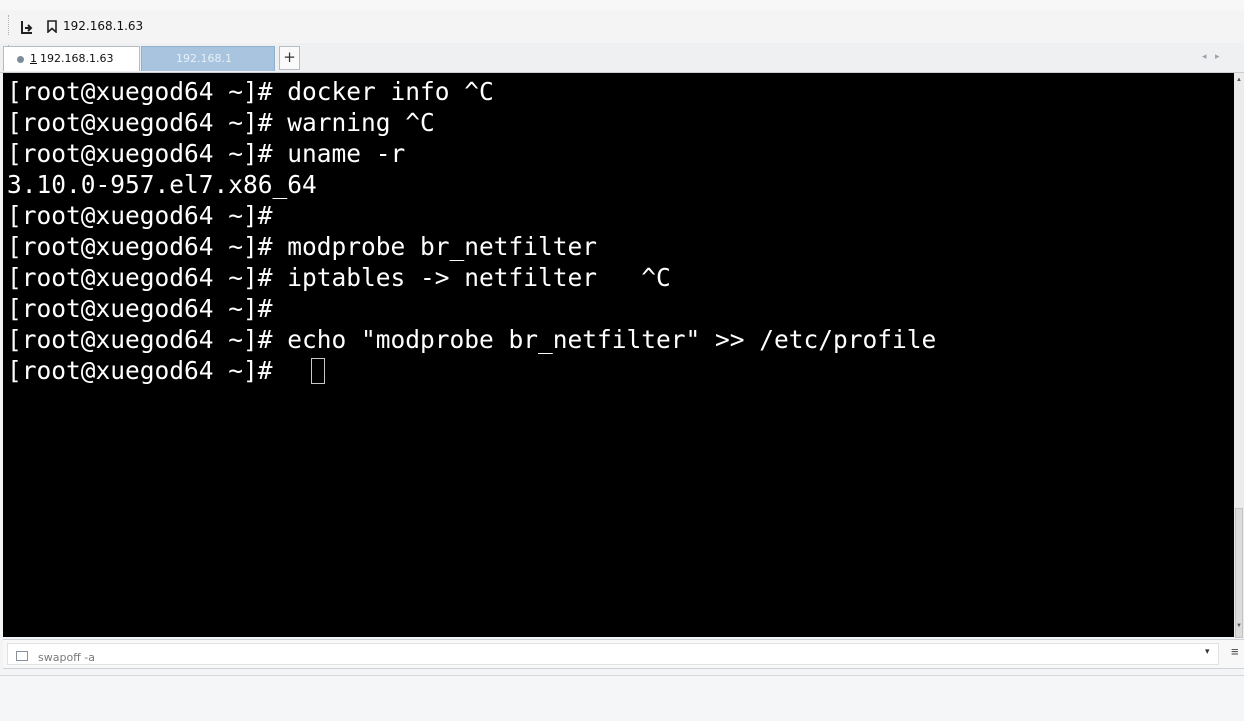 This screenshot has height=721, width=1244. I want to click on connect-arrow-icon, so click(27, 27).